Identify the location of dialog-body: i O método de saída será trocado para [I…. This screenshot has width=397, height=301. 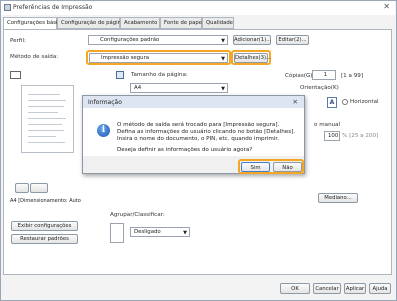
(193, 132).